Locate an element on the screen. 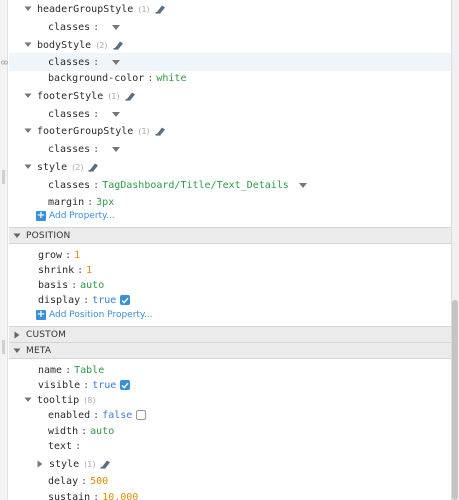 Image resolution: width=459 pixels, height=500 pixels. prop-value: 500 is located at coordinates (99, 481).